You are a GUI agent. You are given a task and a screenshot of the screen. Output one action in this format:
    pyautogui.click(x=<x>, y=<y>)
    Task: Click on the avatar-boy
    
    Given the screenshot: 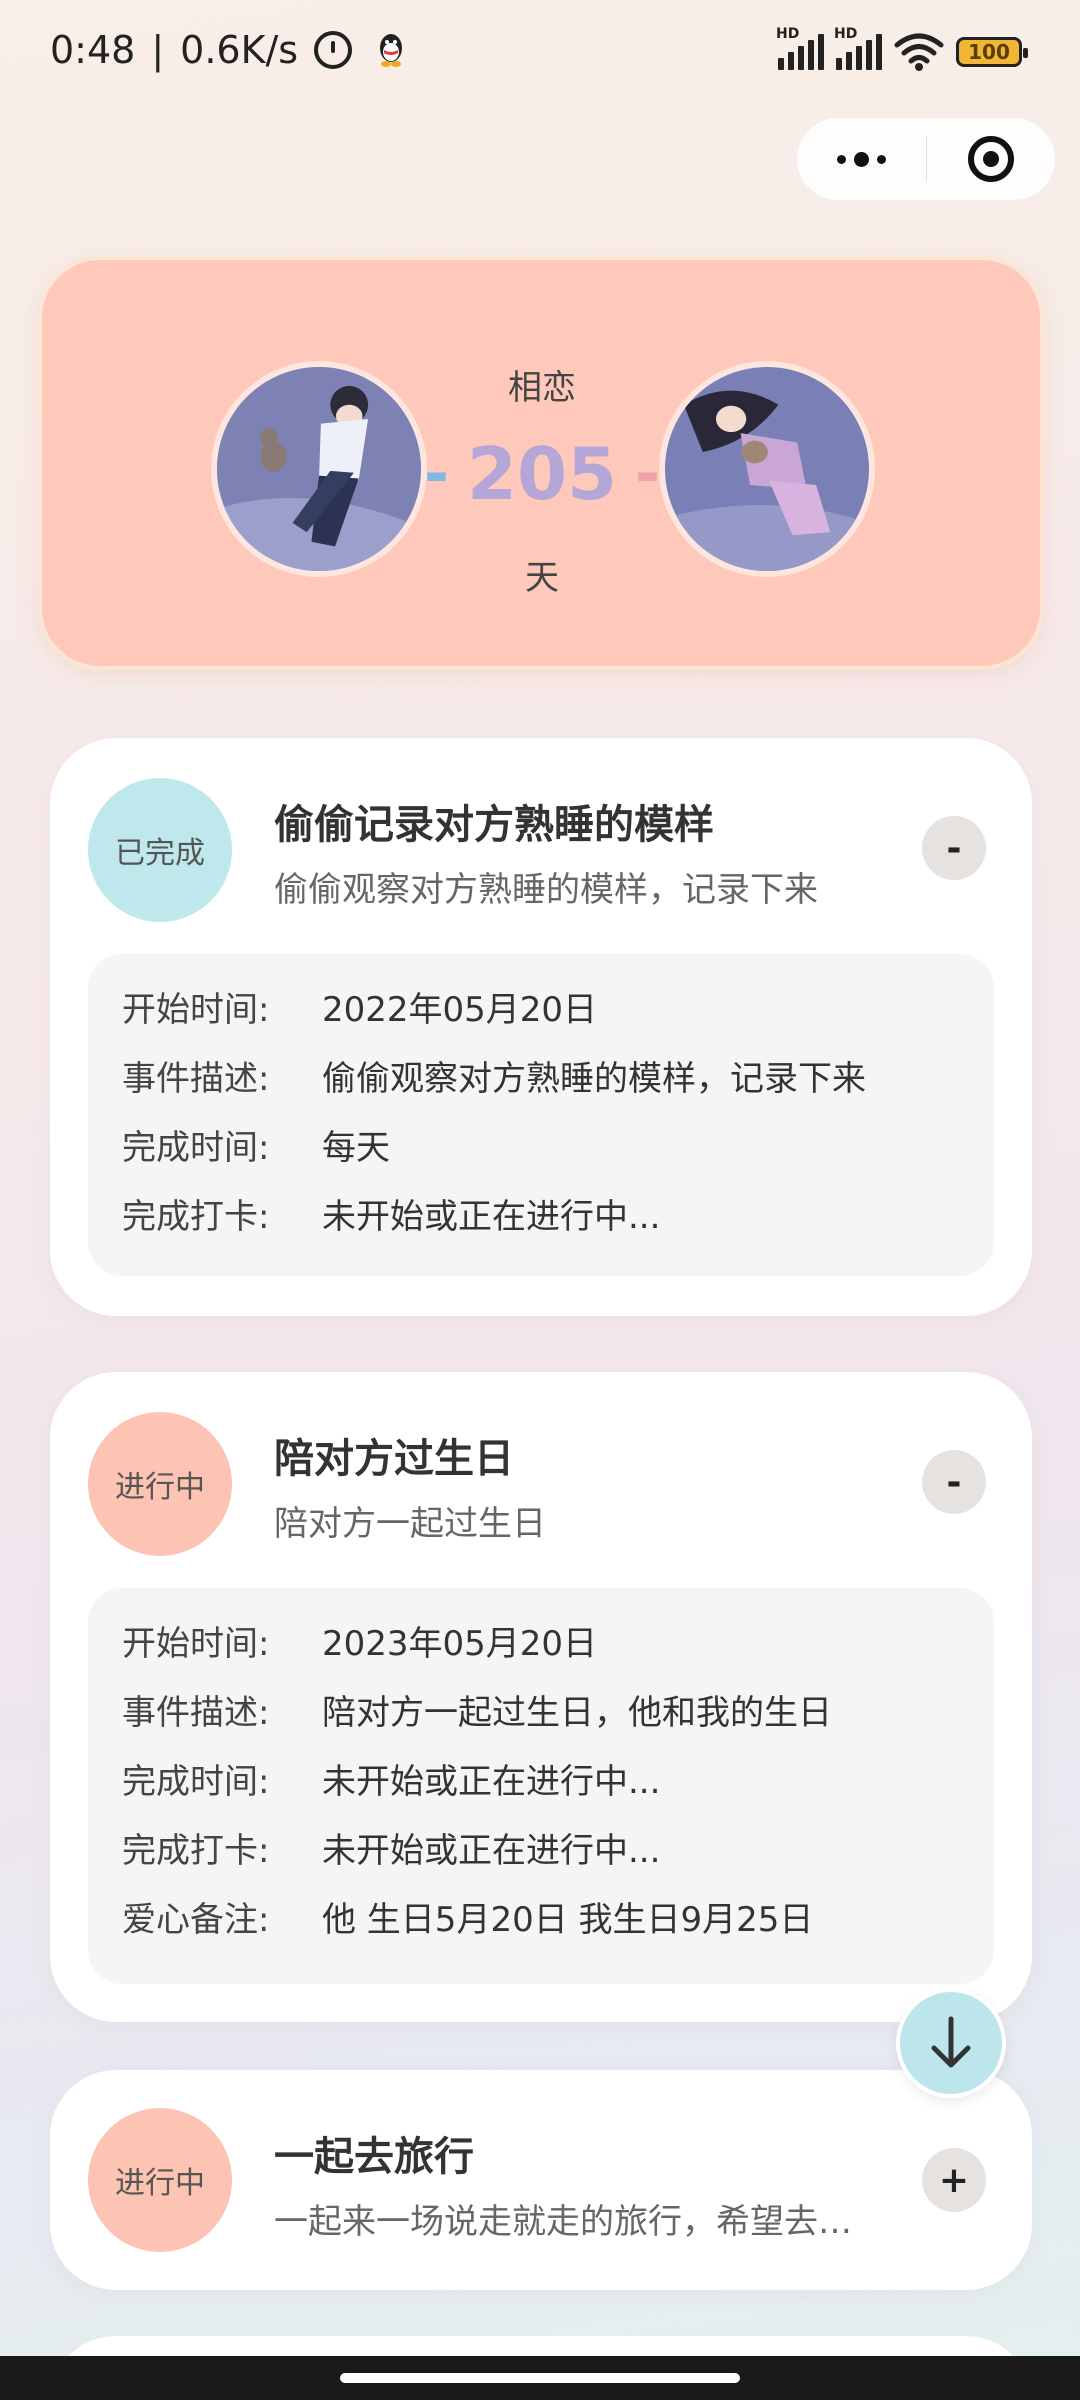 What is the action you would take?
    pyautogui.click(x=319, y=469)
    